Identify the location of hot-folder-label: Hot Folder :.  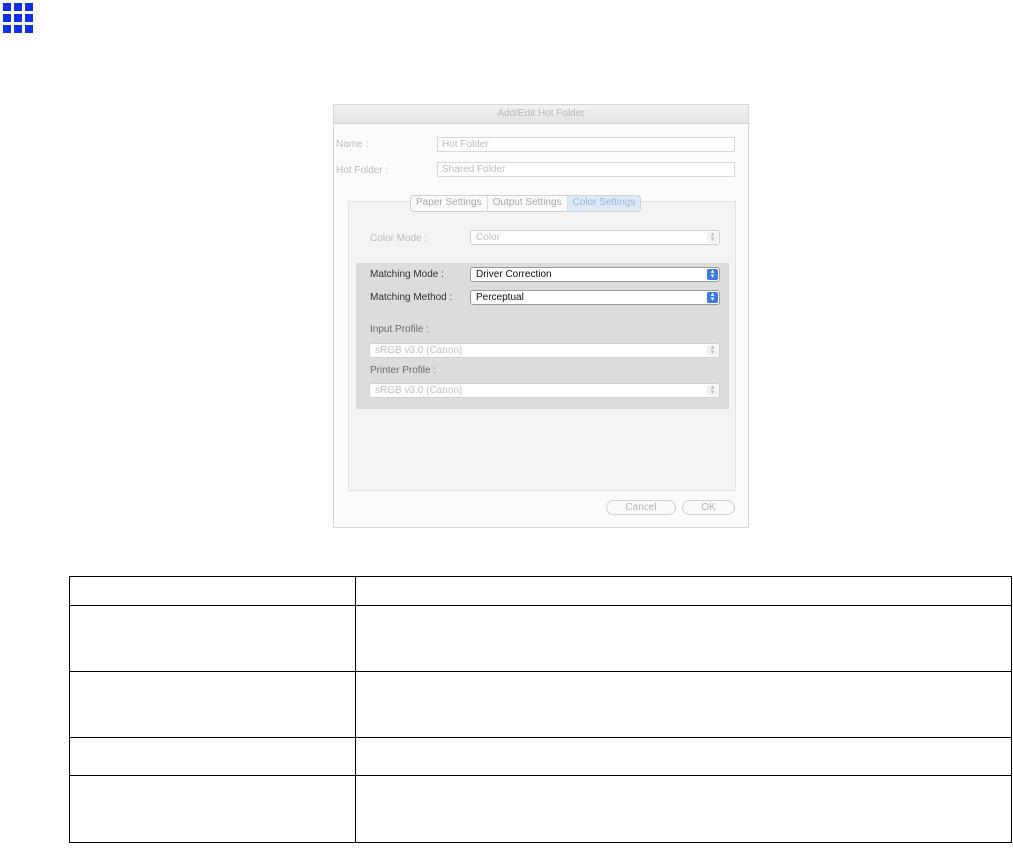
(362, 170).